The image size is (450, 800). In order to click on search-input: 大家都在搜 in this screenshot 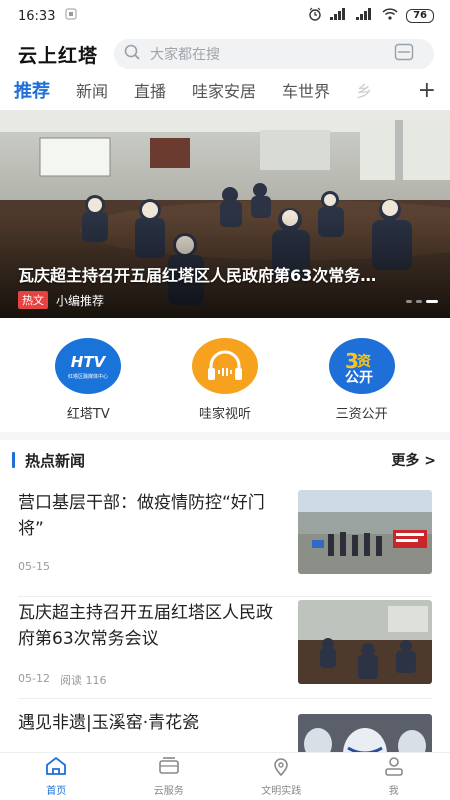, I will do `click(274, 54)`.